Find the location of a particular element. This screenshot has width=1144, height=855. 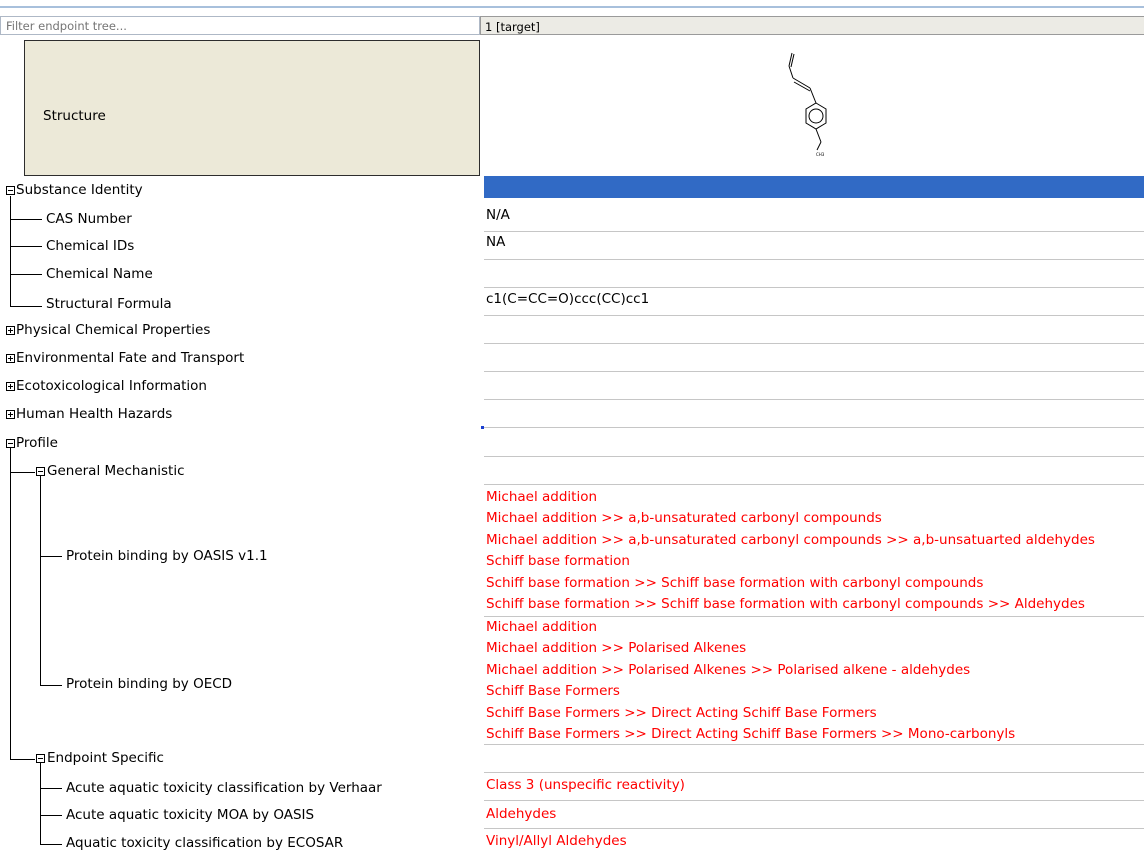

tree-node-human-health-hazards: Human Health Hazards is located at coordinates (94, 414).